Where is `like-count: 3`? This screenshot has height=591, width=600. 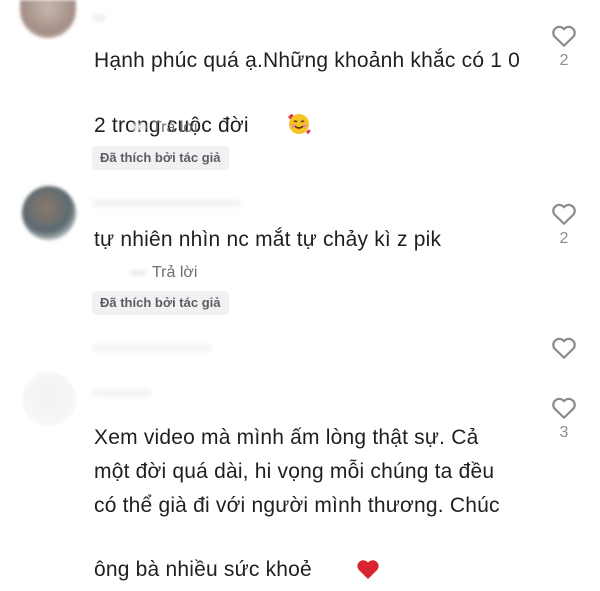 like-count: 3 is located at coordinates (564, 432).